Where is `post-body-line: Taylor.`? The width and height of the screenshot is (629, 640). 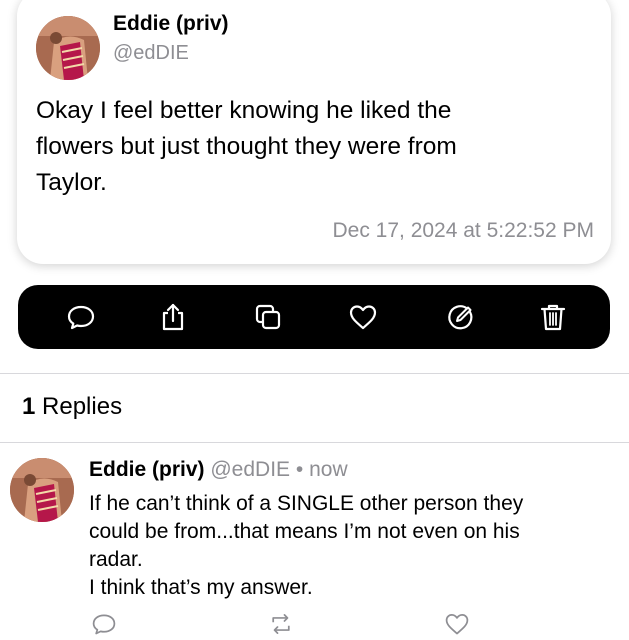
post-body-line: Taylor. is located at coordinates (71, 182).